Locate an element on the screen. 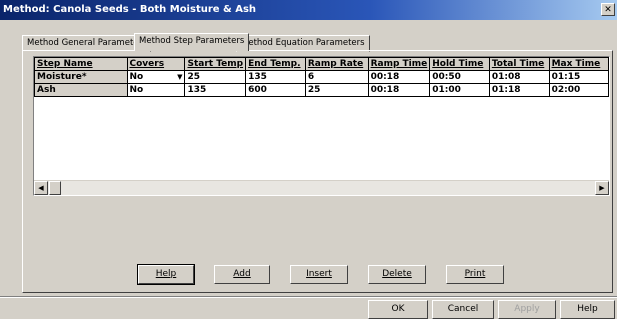 The width and height of the screenshot is (617, 319). ramp-rate-cell: 6 is located at coordinates (336, 77).